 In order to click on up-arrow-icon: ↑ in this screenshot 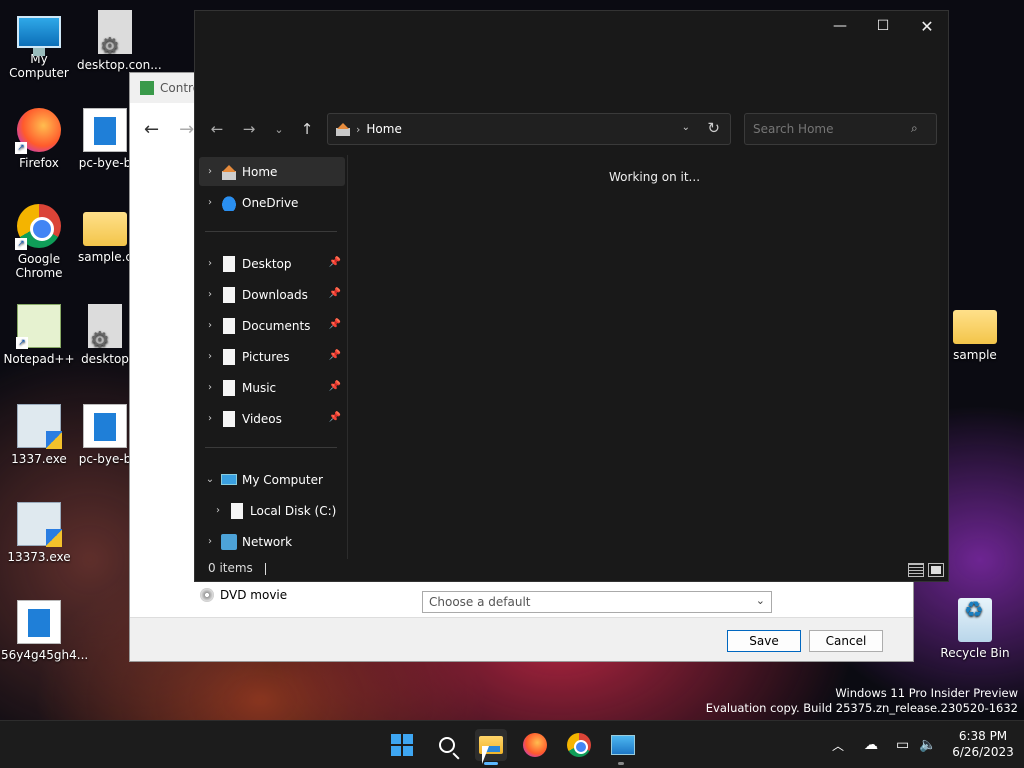, I will do `click(307, 129)`.